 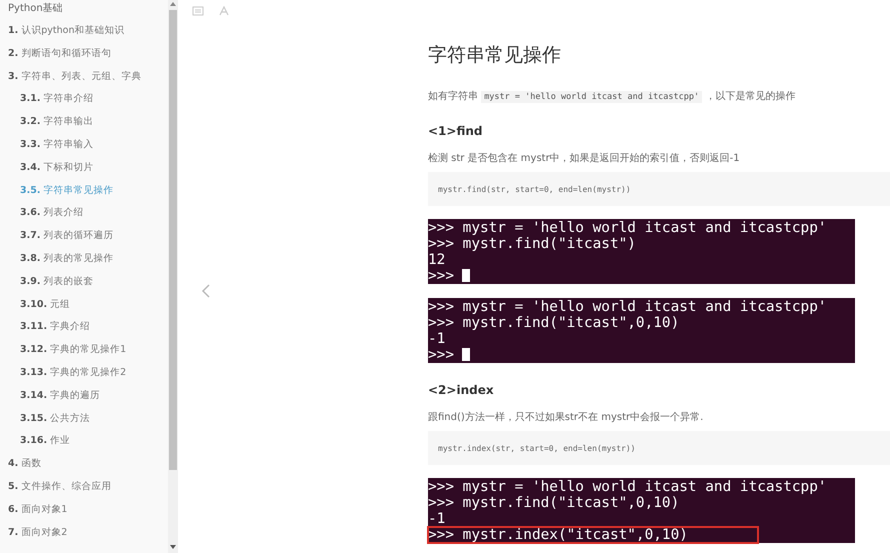 I want to click on toc-item: 6. 面向对象1, so click(x=88, y=510).